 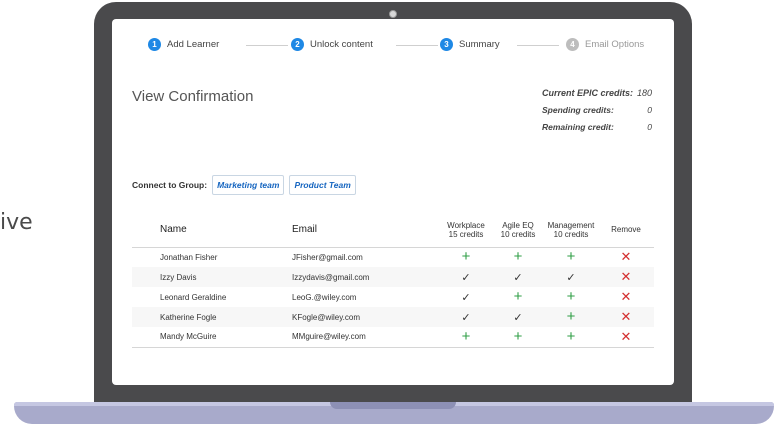 What do you see at coordinates (649, 127) in the screenshot?
I see `remaining-credits-value: 0` at bounding box center [649, 127].